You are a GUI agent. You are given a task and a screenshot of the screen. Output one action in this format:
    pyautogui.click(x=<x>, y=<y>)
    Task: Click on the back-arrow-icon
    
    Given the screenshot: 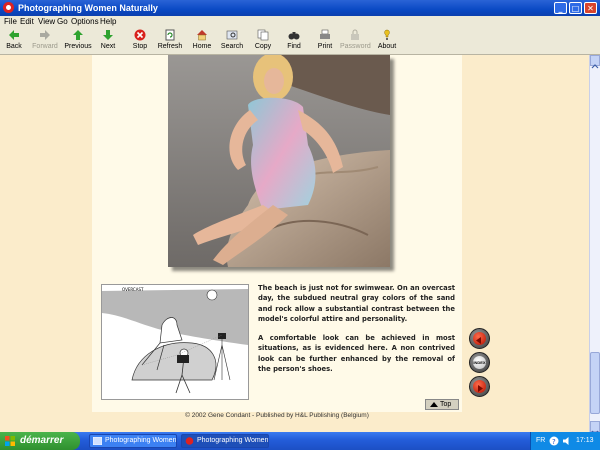 What is the action you would take?
    pyautogui.click(x=14, y=35)
    